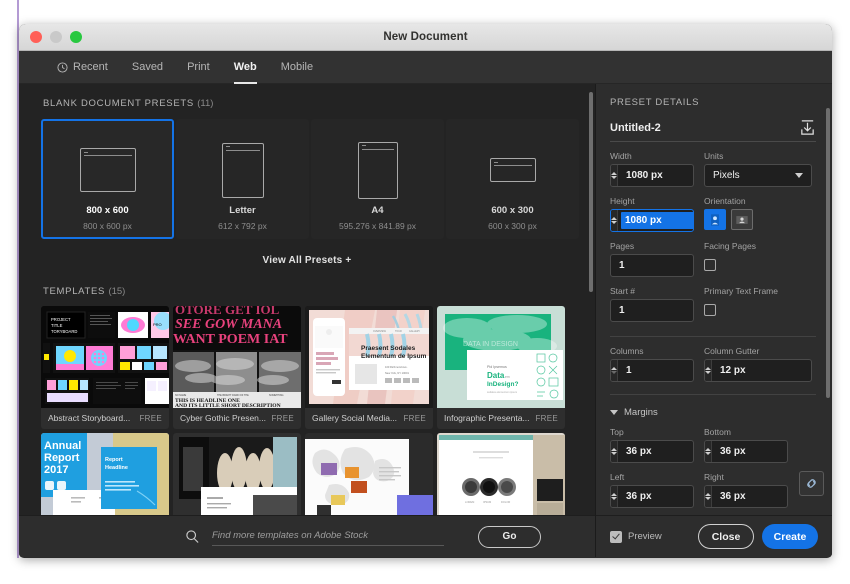 The width and height of the screenshot is (850, 584). I want to click on start-number-field: Start #, so click(681, 304).